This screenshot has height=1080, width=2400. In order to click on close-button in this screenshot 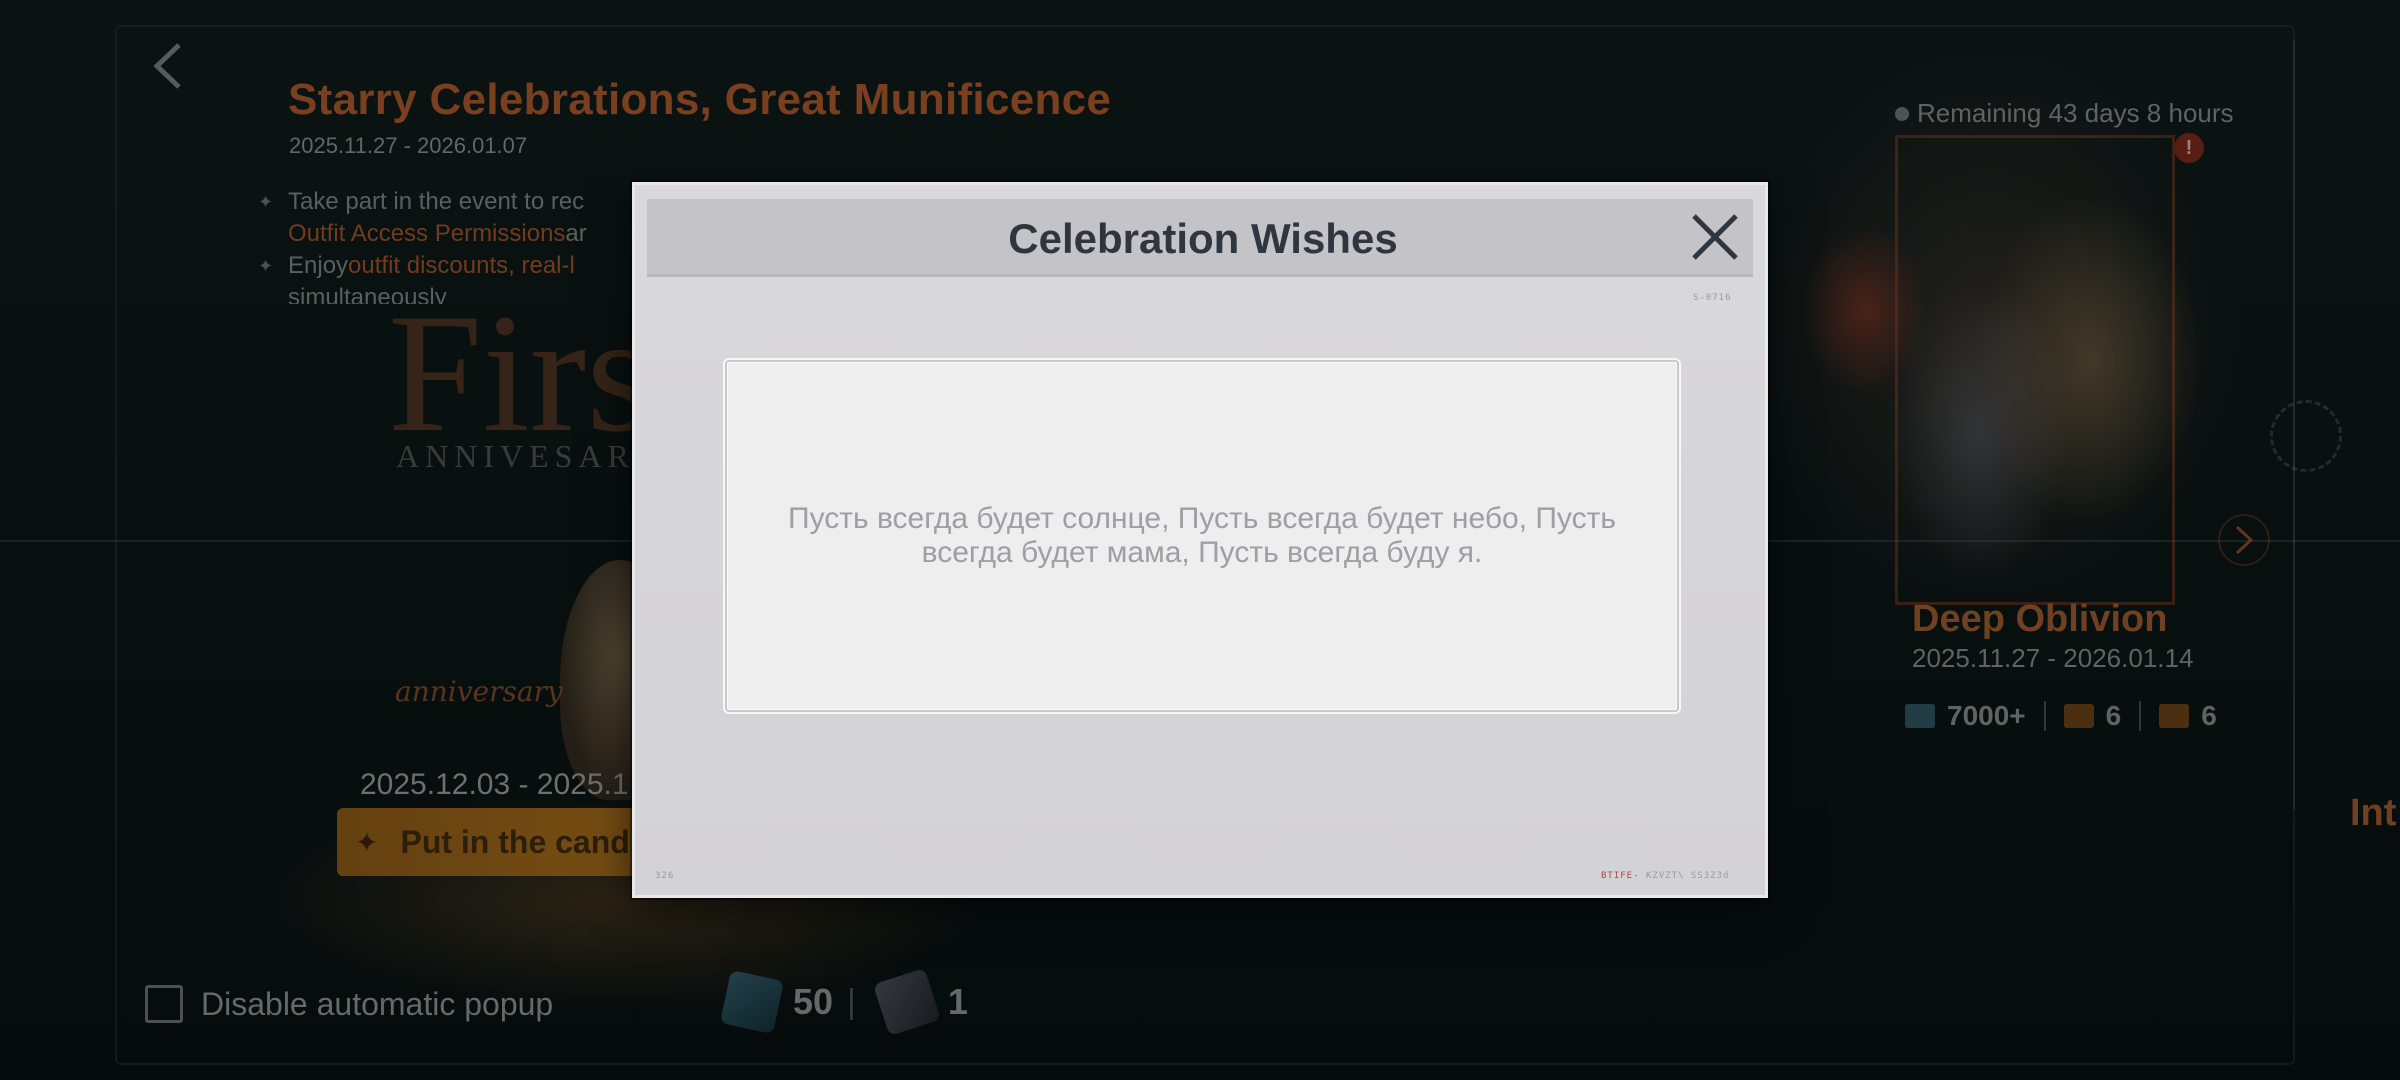, I will do `click(1715, 237)`.